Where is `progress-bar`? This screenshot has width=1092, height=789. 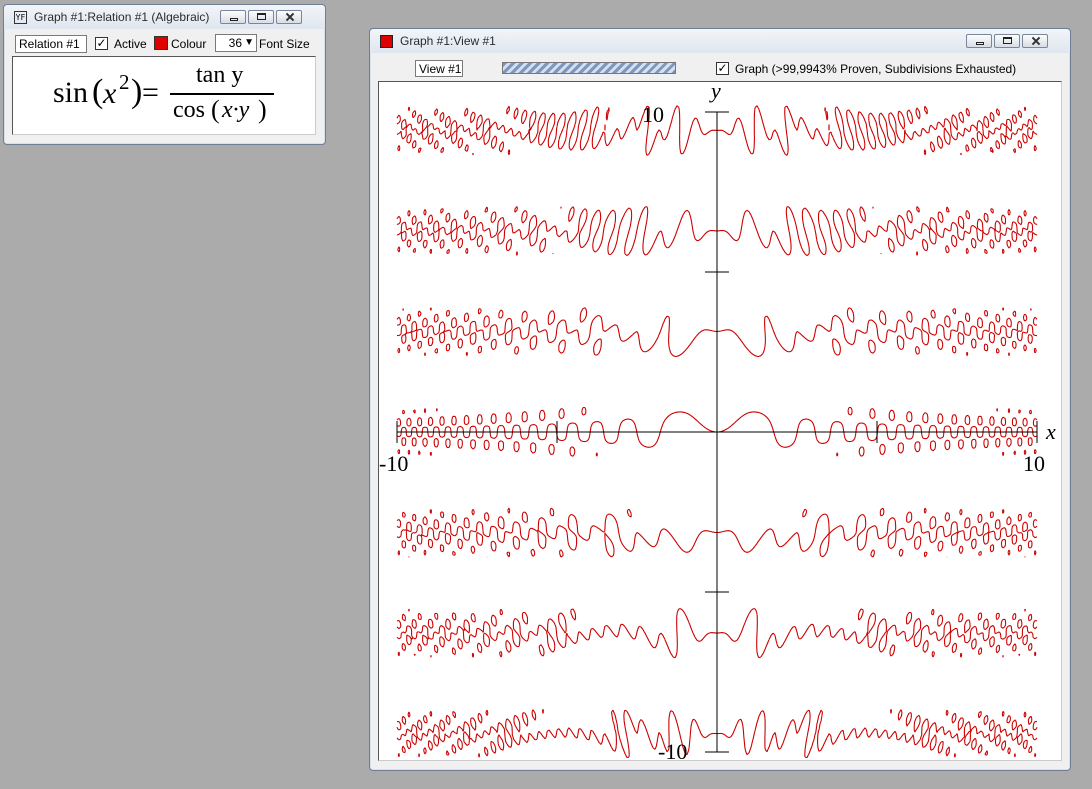
progress-bar is located at coordinates (589, 68).